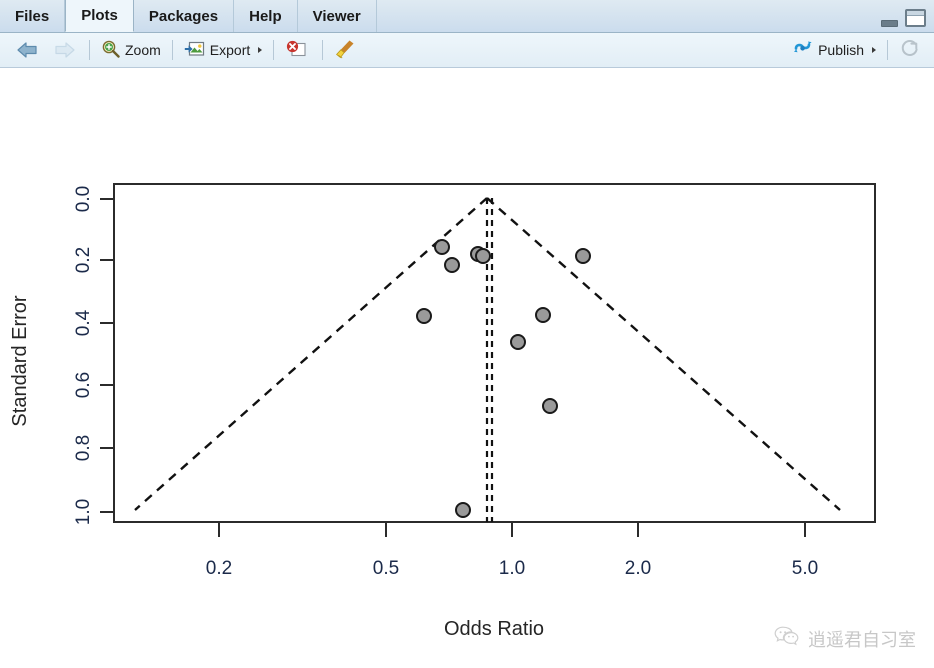 This screenshot has width=934, height=668. What do you see at coordinates (20, 361) in the screenshot?
I see `y-axis-title: Standard Error` at bounding box center [20, 361].